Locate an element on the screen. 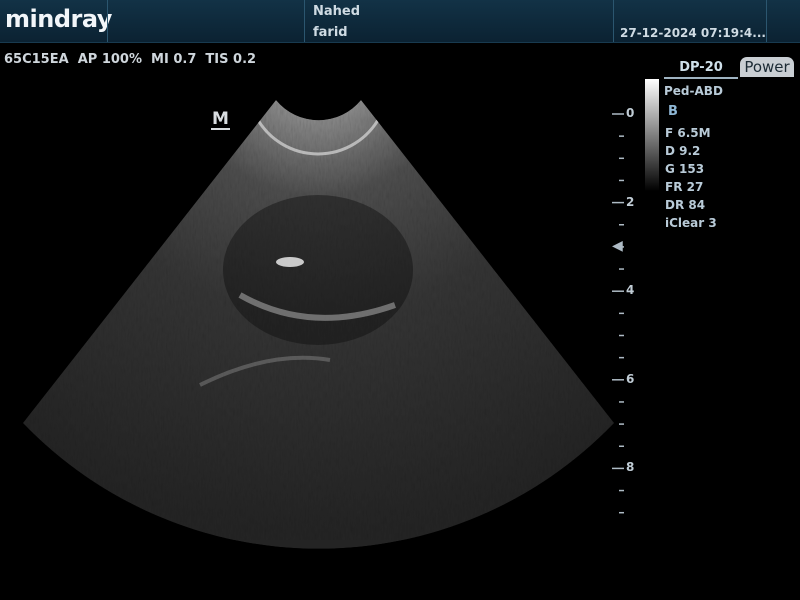 This screenshot has height=600, width=800. depth-label: 2 is located at coordinates (630, 201).